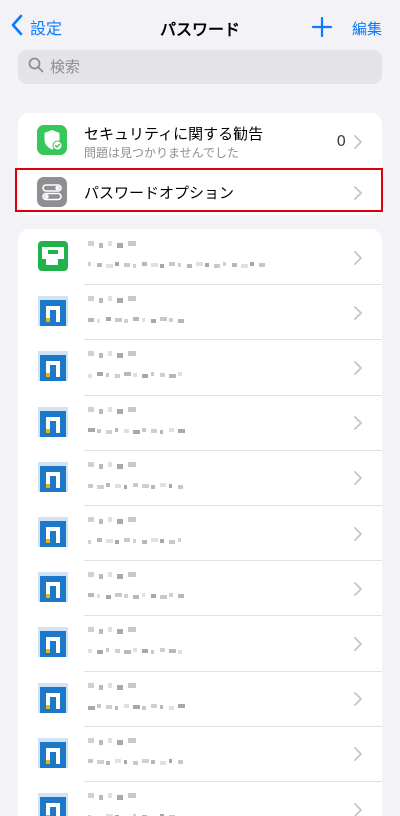 The width and height of the screenshot is (400, 816). I want to click on settings-card: セキュリティに関する勧告 問題は見つかりませんでした 0 パスワードオプション, so click(200, 164).